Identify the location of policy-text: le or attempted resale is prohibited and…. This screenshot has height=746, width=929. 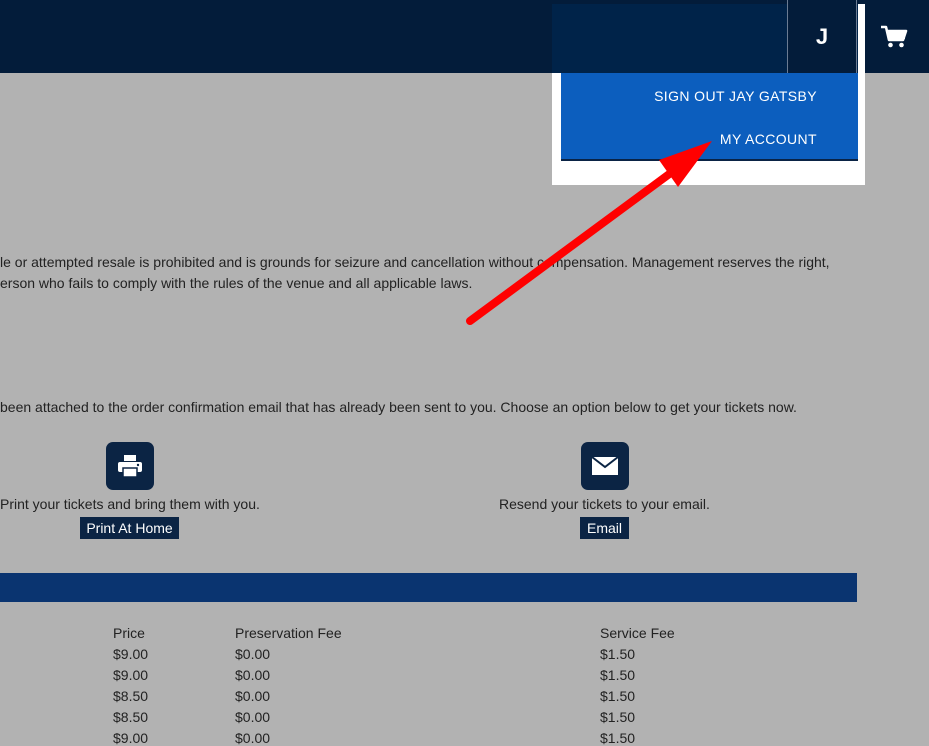
(415, 273).